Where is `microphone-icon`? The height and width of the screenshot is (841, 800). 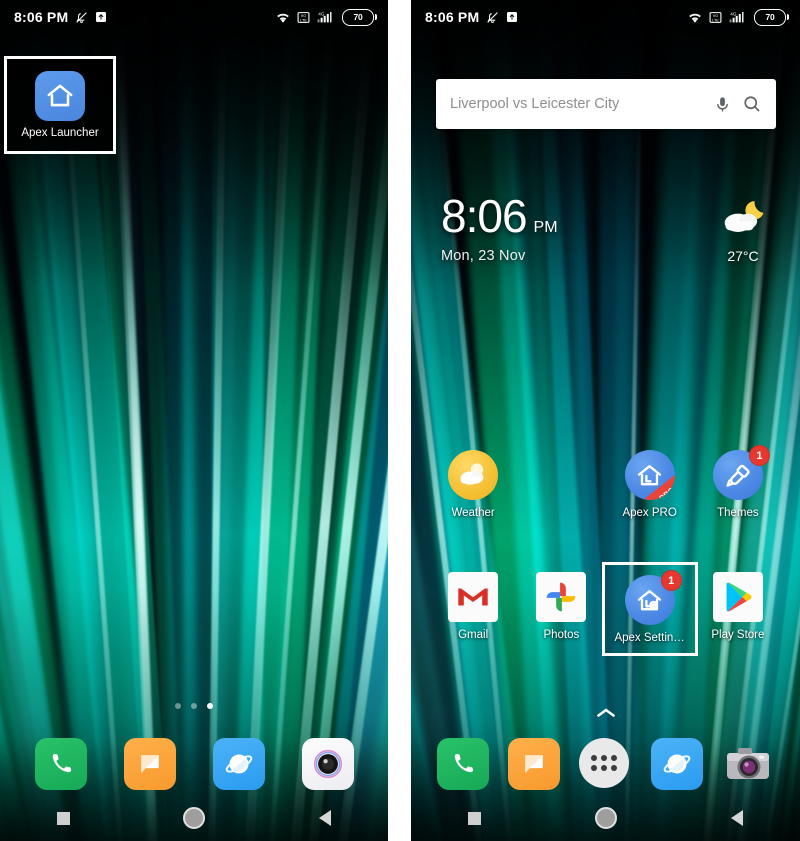 microphone-icon is located at coordinates (722, 104).